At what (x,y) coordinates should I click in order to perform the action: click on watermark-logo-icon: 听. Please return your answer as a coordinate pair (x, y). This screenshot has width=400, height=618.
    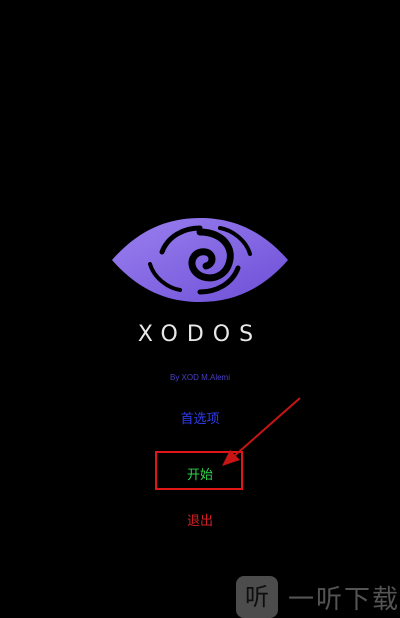
    Looking at the image, I should click on (257, 597).